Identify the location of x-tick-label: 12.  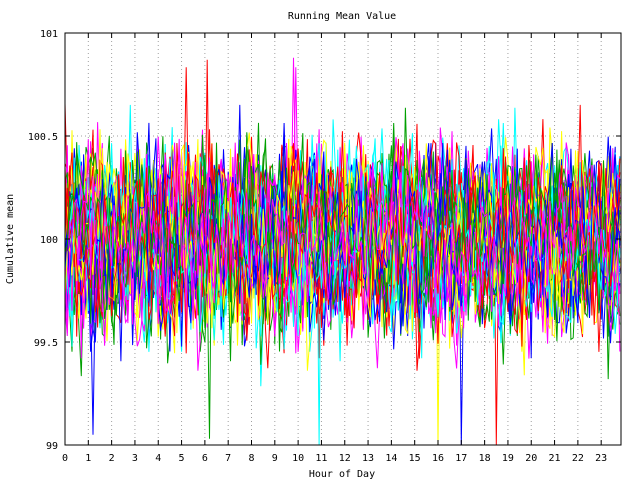
(345, 458).